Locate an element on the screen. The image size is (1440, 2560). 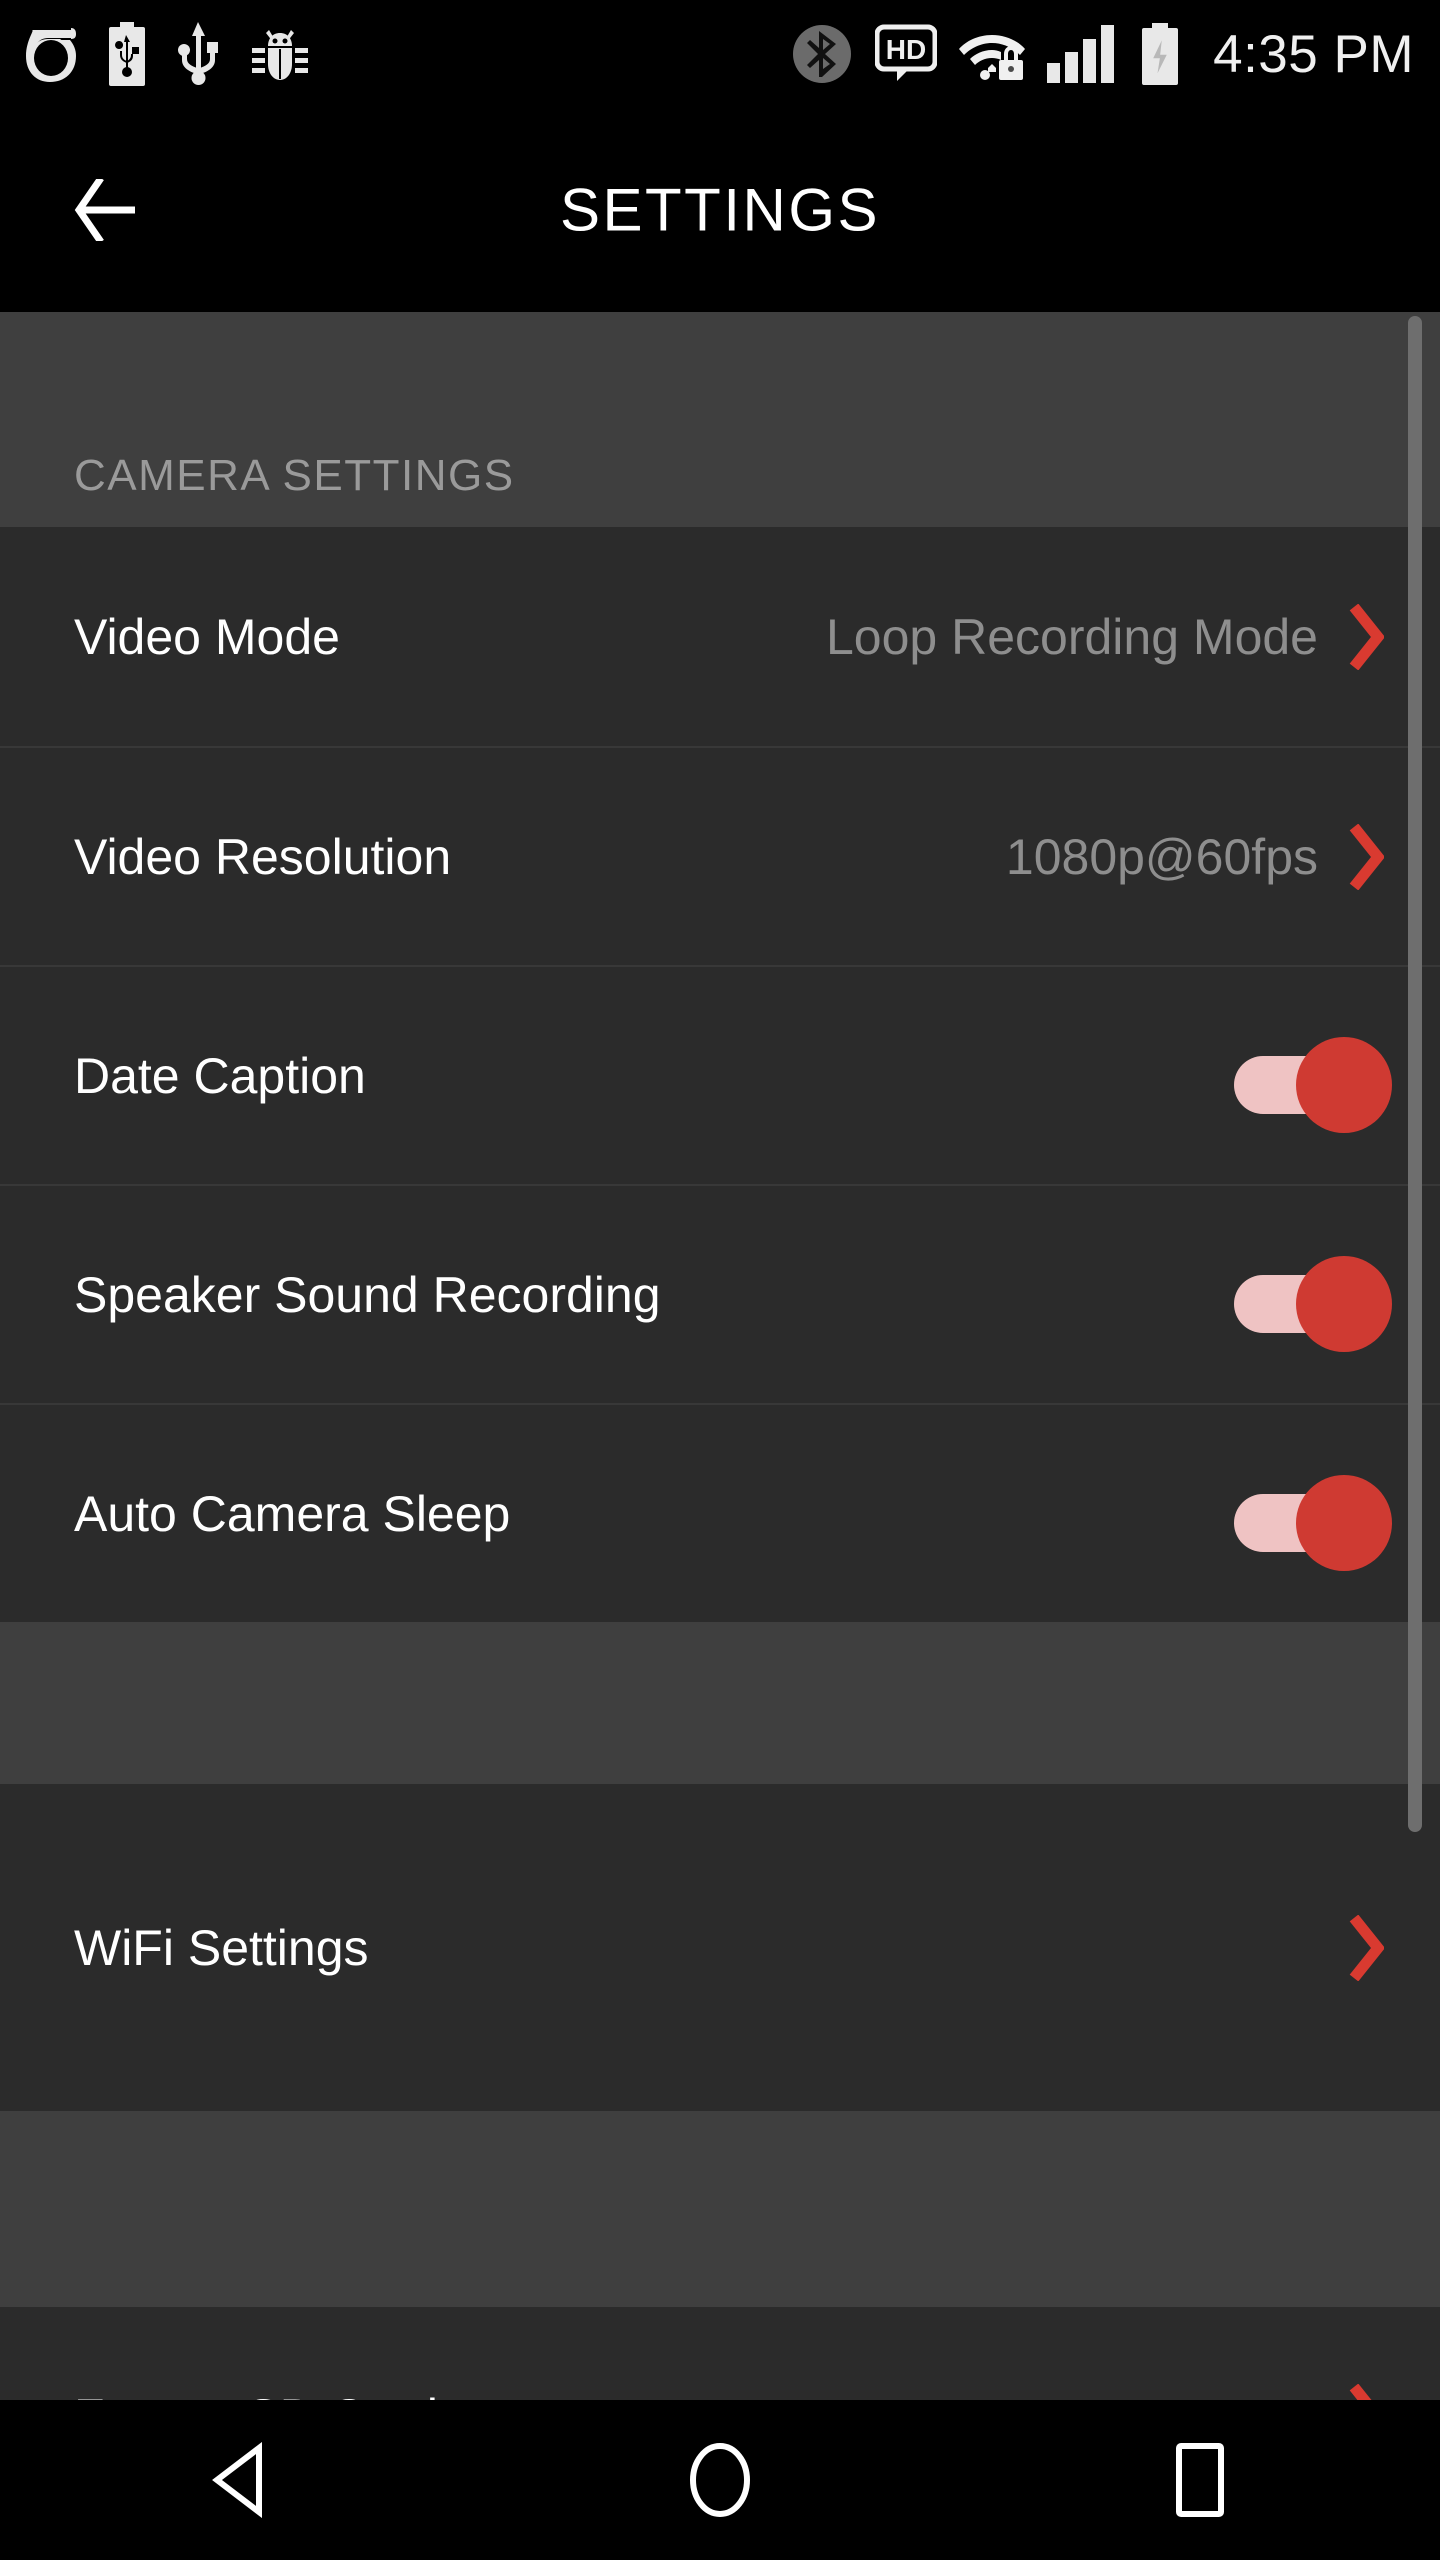
list-item-right: 1080p@60fps is located at coordinates (1194, 856).